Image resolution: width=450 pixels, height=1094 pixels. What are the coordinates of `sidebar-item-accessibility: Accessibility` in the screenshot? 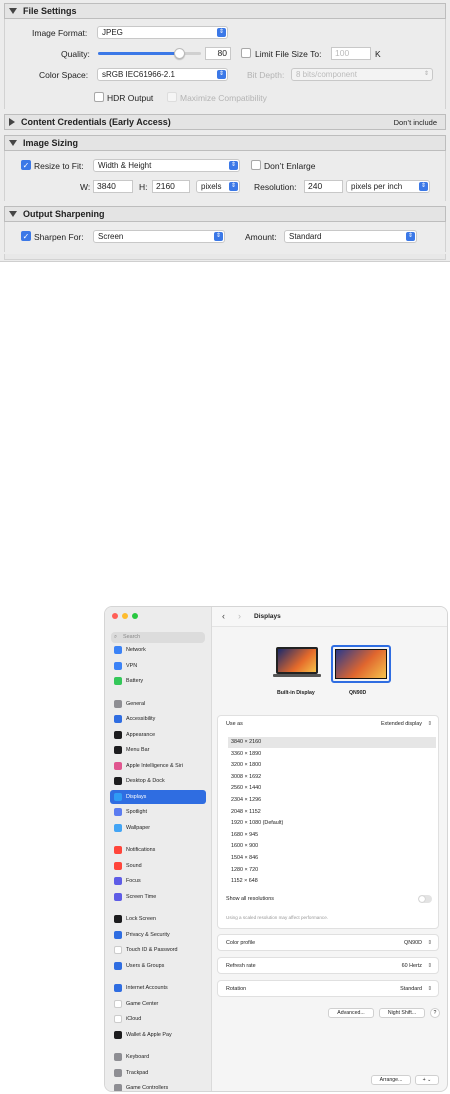 It's located at (158, 719).